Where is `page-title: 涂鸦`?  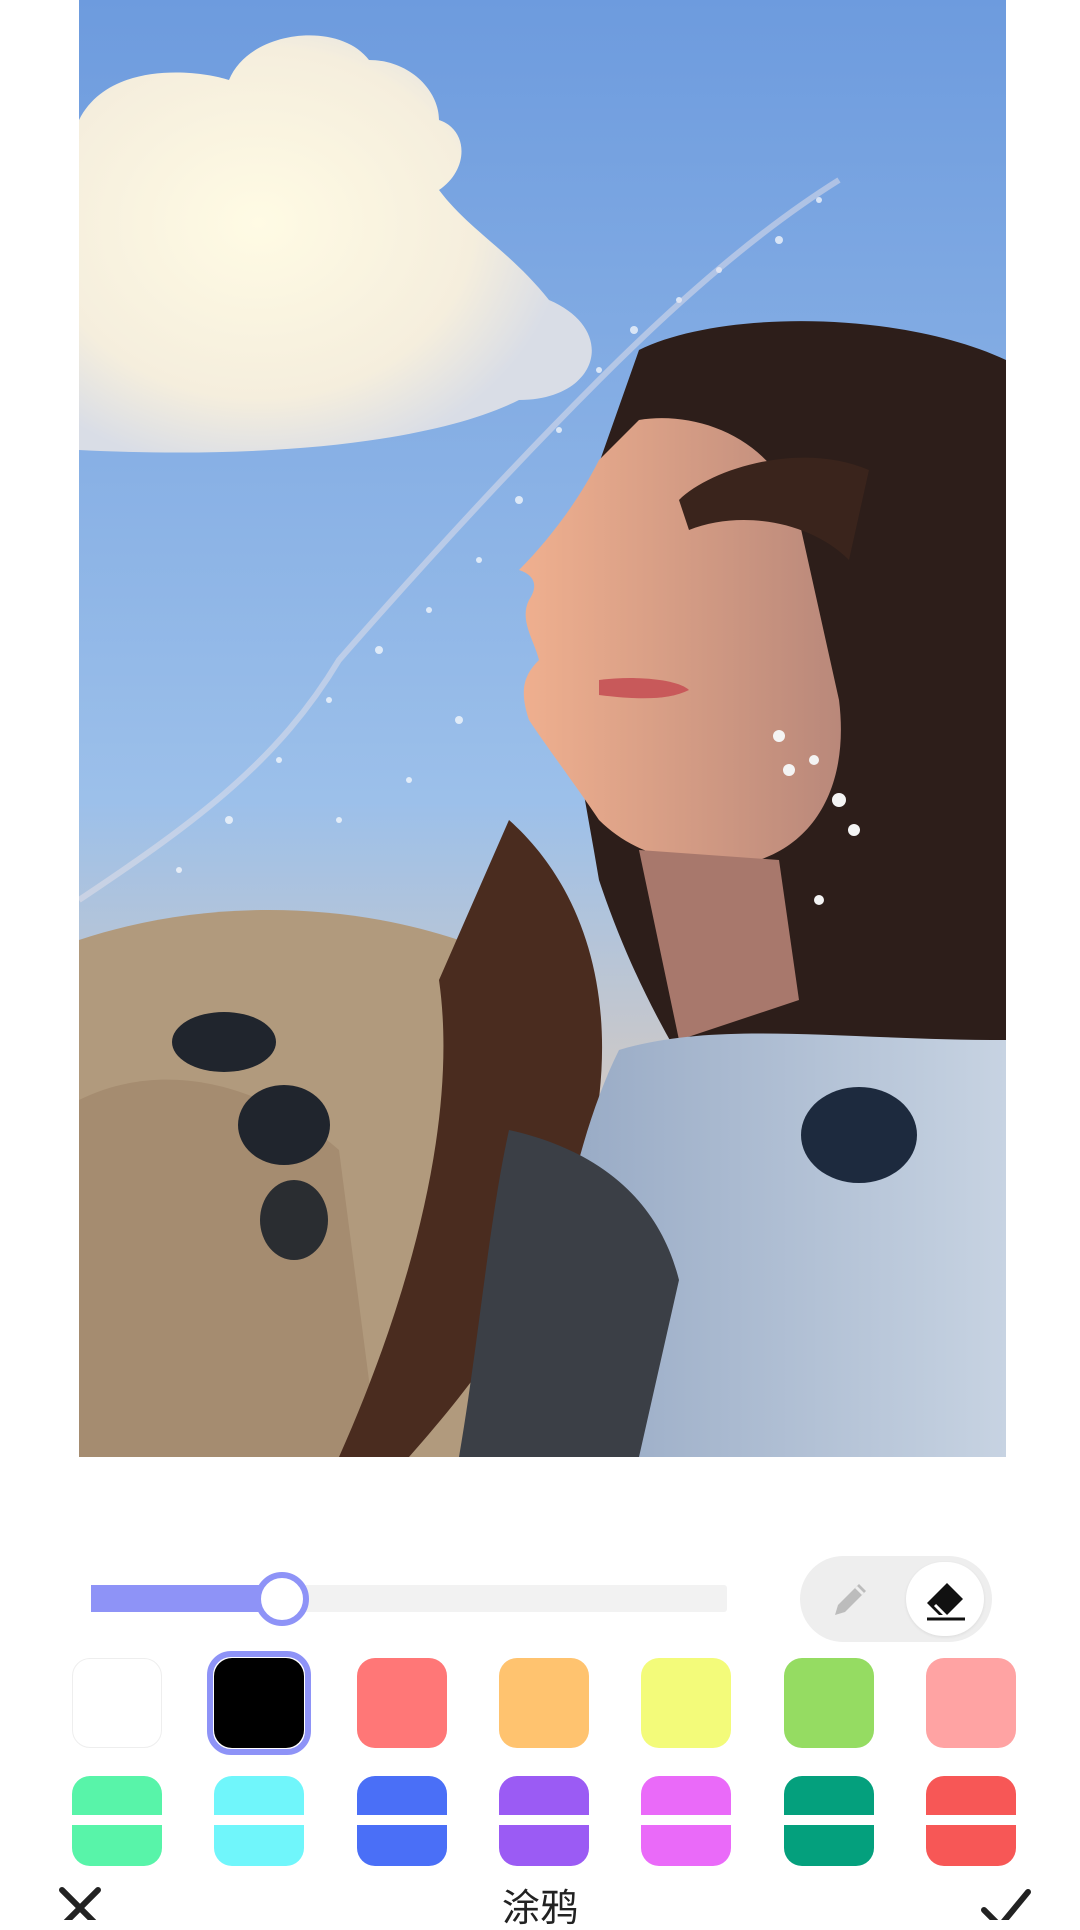
page-title: 涂鸦 is located at coordinates (539, 1908).